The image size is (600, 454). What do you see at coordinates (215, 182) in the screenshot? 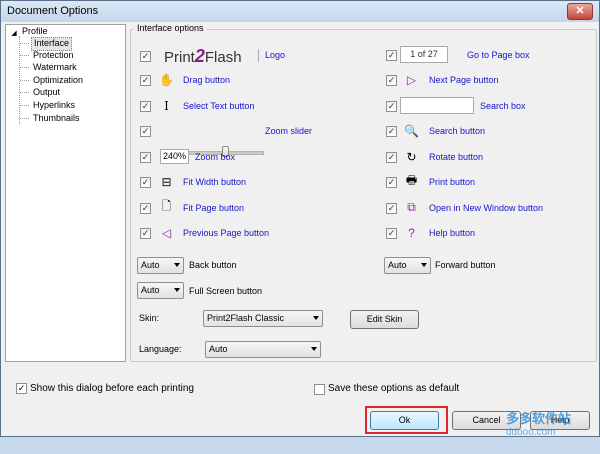
I see `fit-width-label: Fit Width button` at bounding box center [215, 182].